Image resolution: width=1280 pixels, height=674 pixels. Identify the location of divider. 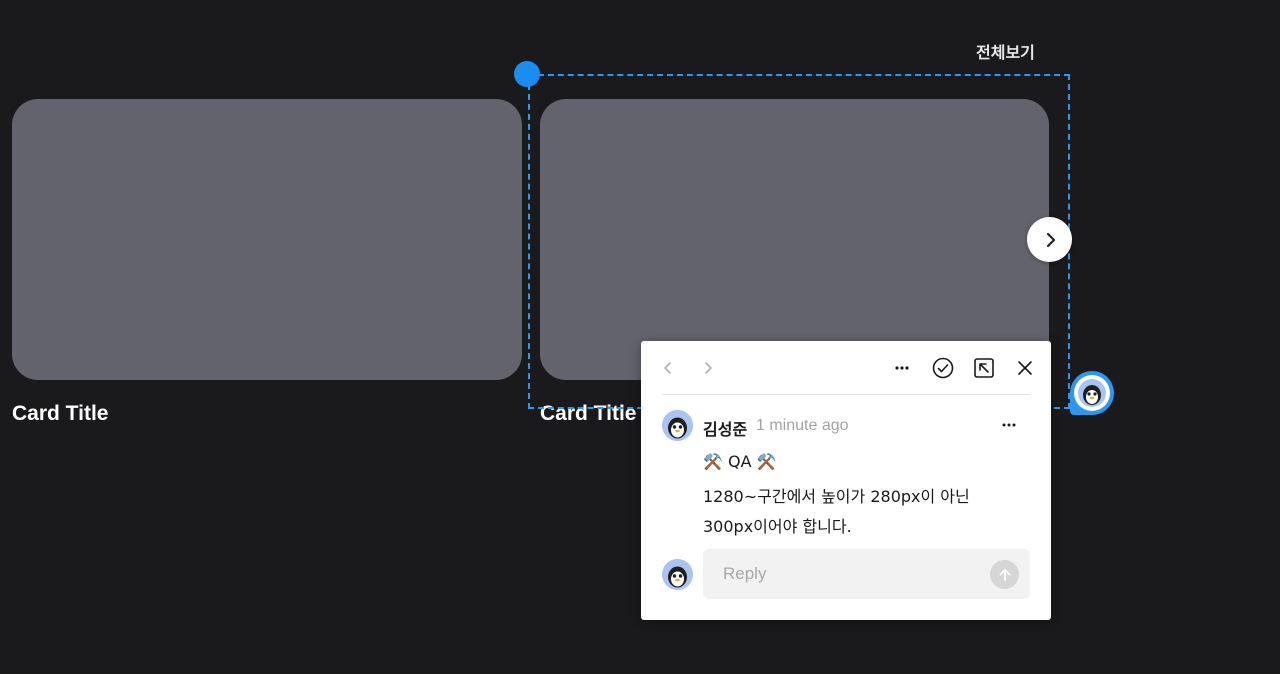
(846, 394).